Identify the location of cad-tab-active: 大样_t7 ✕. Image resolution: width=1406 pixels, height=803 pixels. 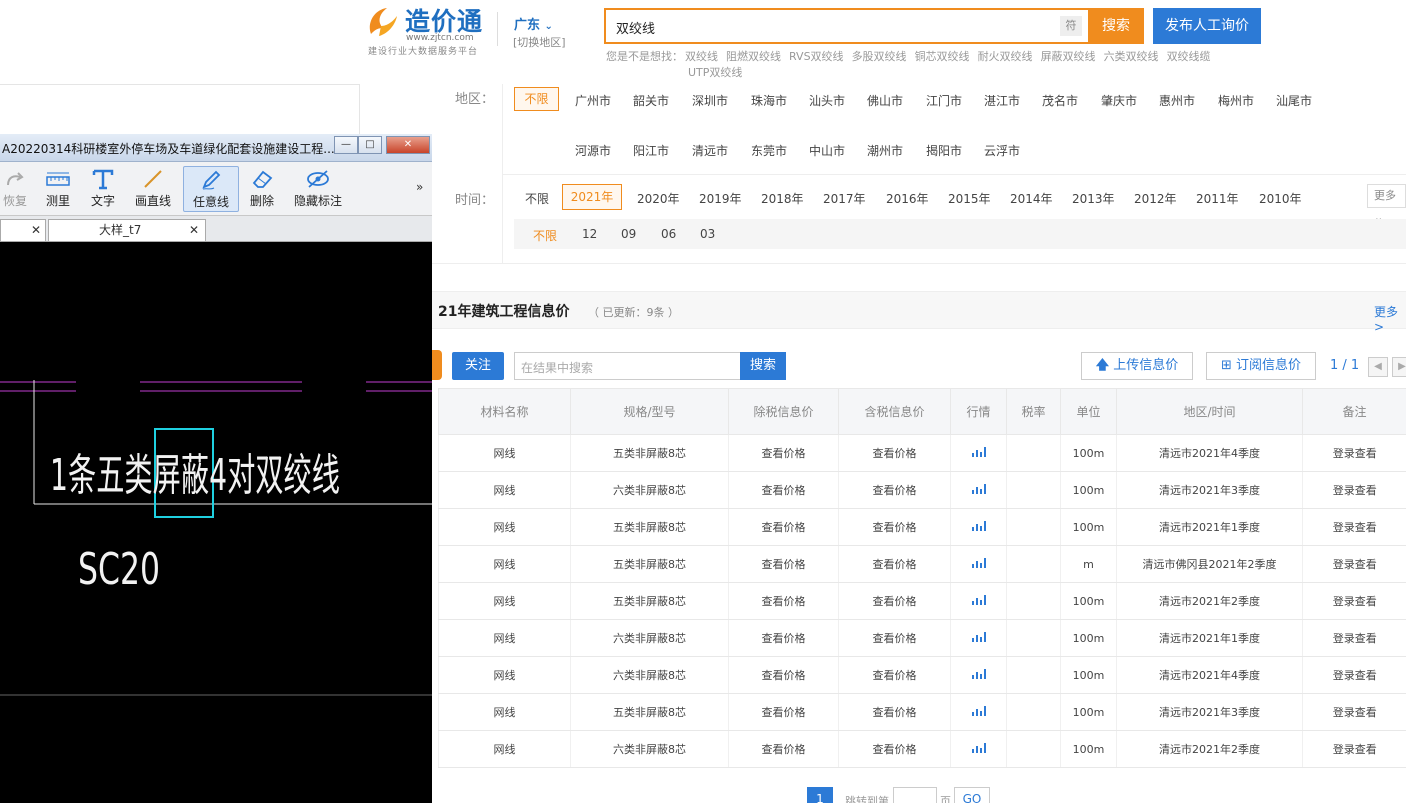
(127, 230).